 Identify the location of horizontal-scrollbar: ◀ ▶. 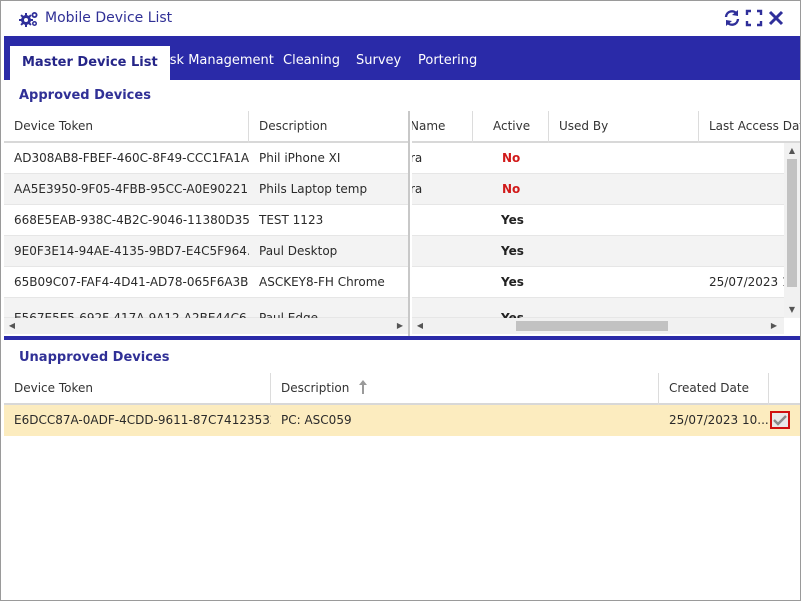
(598, 326).